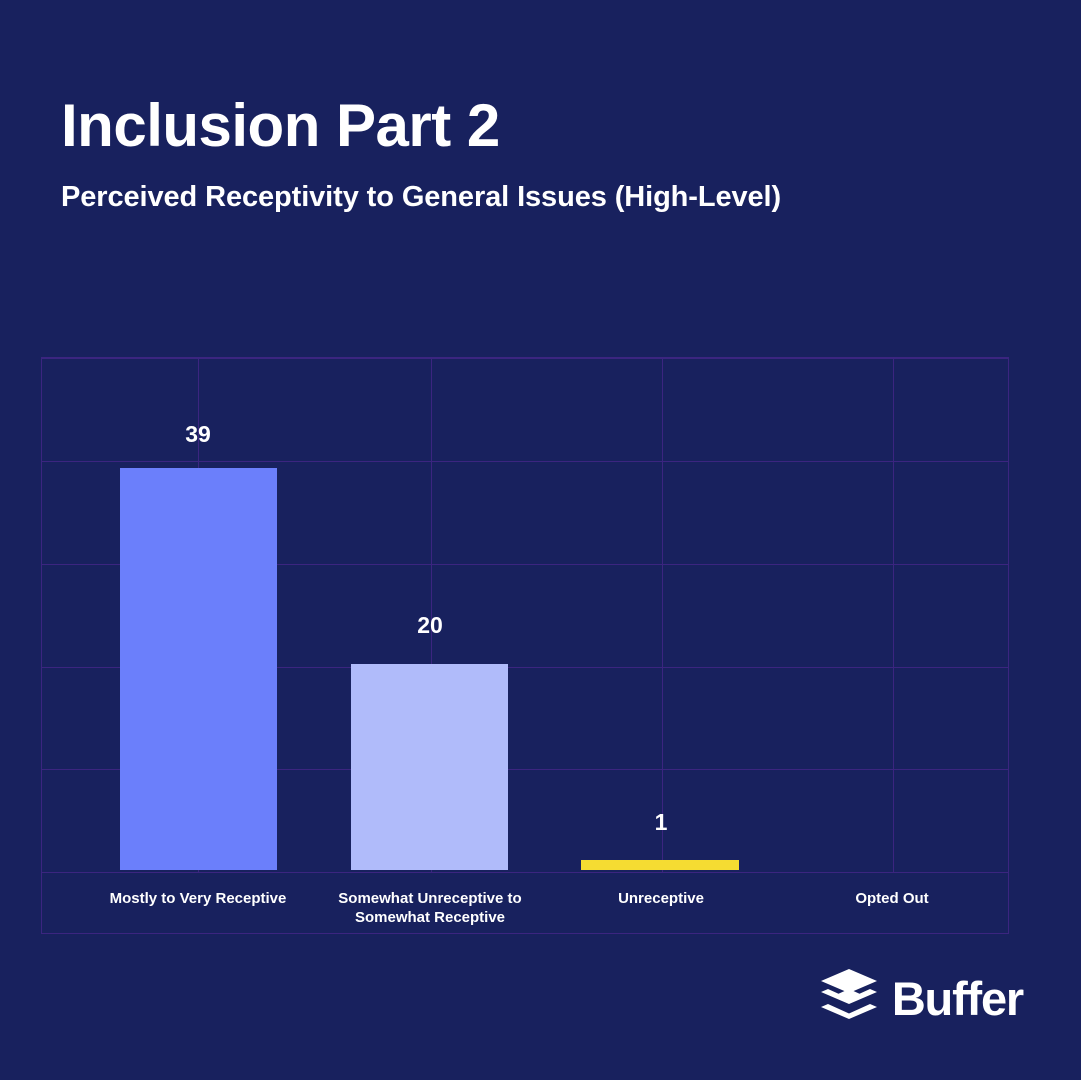 The height and width of the screenshot is (1080, 1081). What do you see at coordinates (849, 998) in the screenshot?
I see `buffer-layers-icon` at bounding box center [849, 998].